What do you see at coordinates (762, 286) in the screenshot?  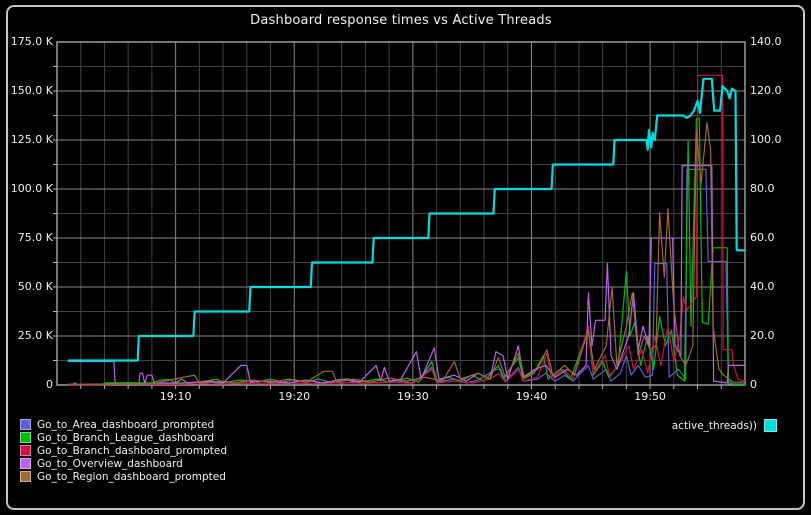 I see `y-right-tick-label: 40.0` at bounding box center [762, 286].